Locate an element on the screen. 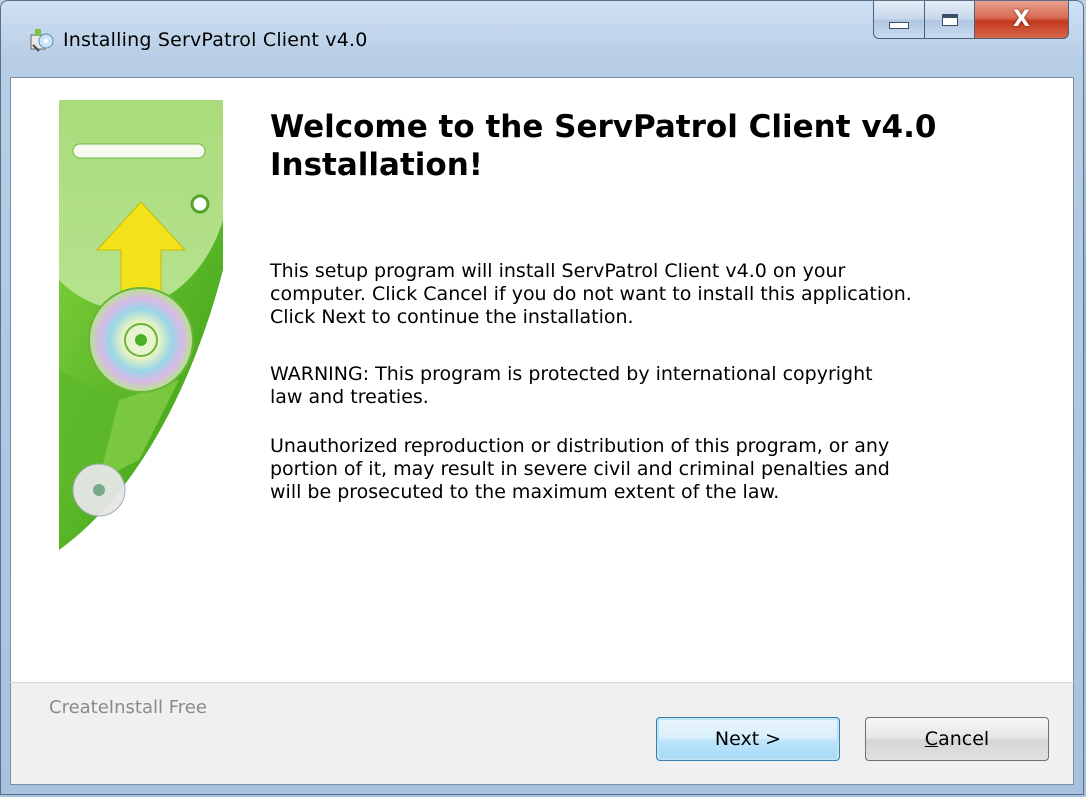 This screenshot has height=797, width=1086. caption-buttons: X is located at coordinates (971, 21).